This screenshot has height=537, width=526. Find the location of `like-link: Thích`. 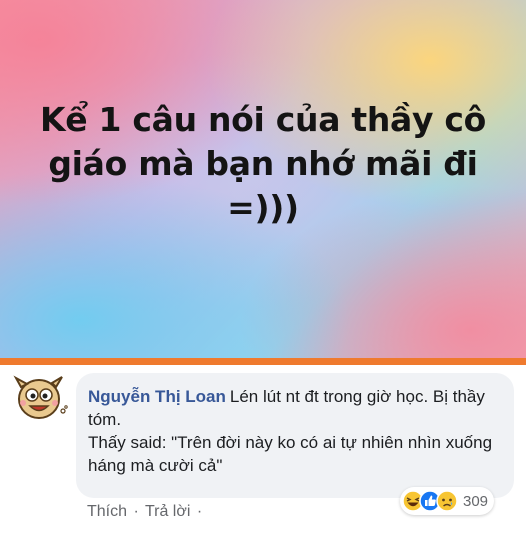

like-link: Thích is located at coordinates (107, 511).